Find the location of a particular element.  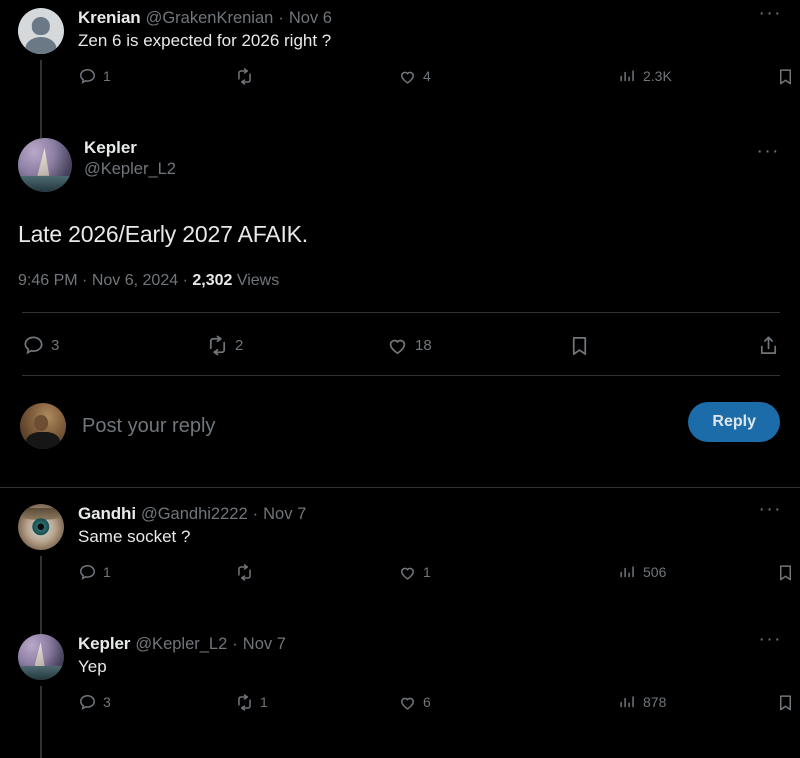

views-label: Views is located at coordinates (258, 280).